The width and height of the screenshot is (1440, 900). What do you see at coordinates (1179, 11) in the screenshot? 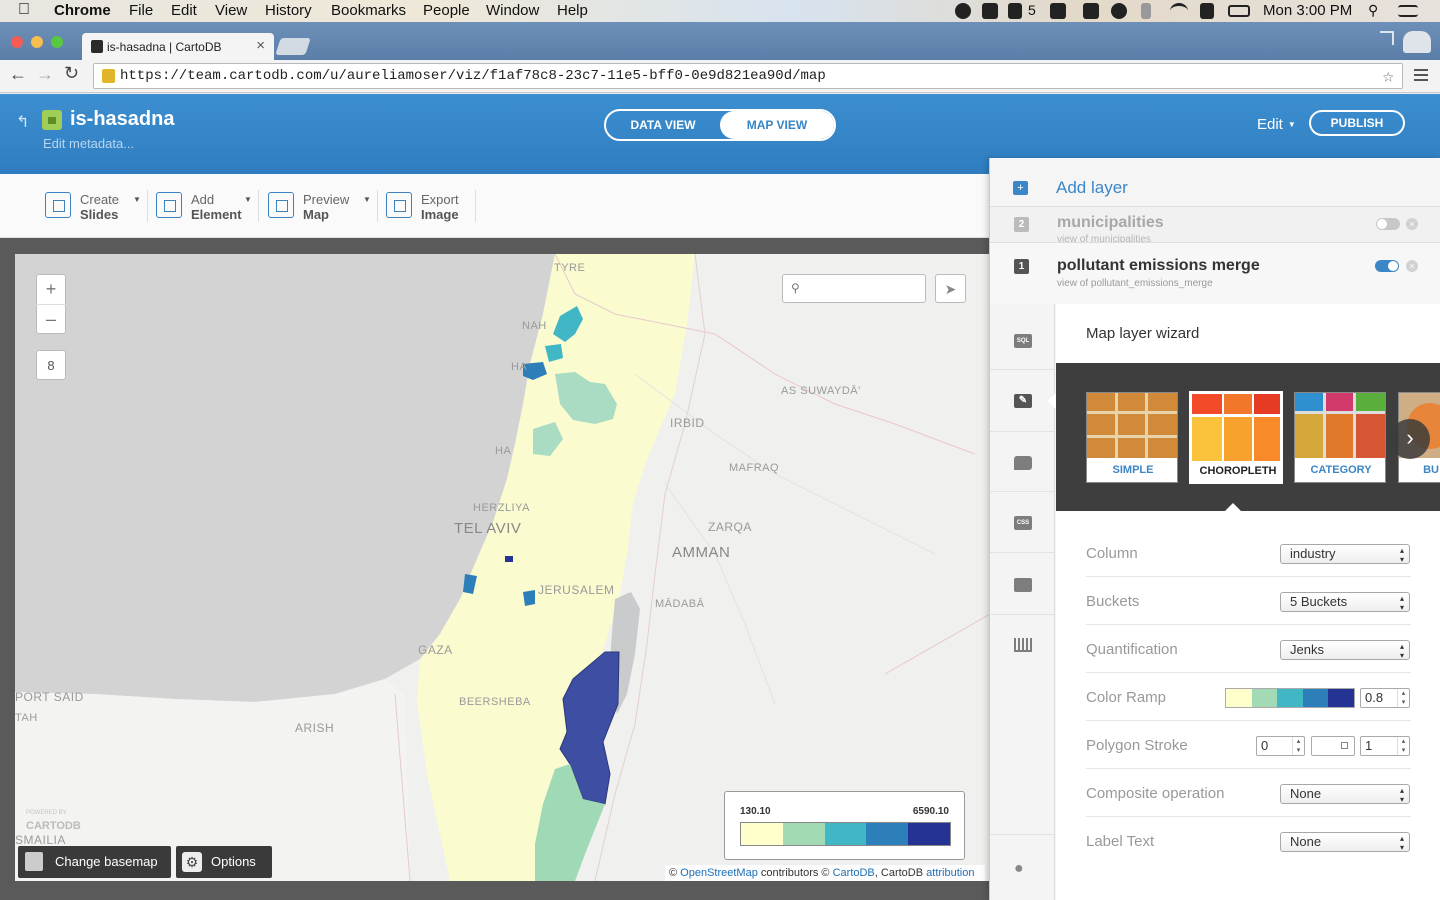
I see `wifi-icon` at bounding box center [1179, 11].